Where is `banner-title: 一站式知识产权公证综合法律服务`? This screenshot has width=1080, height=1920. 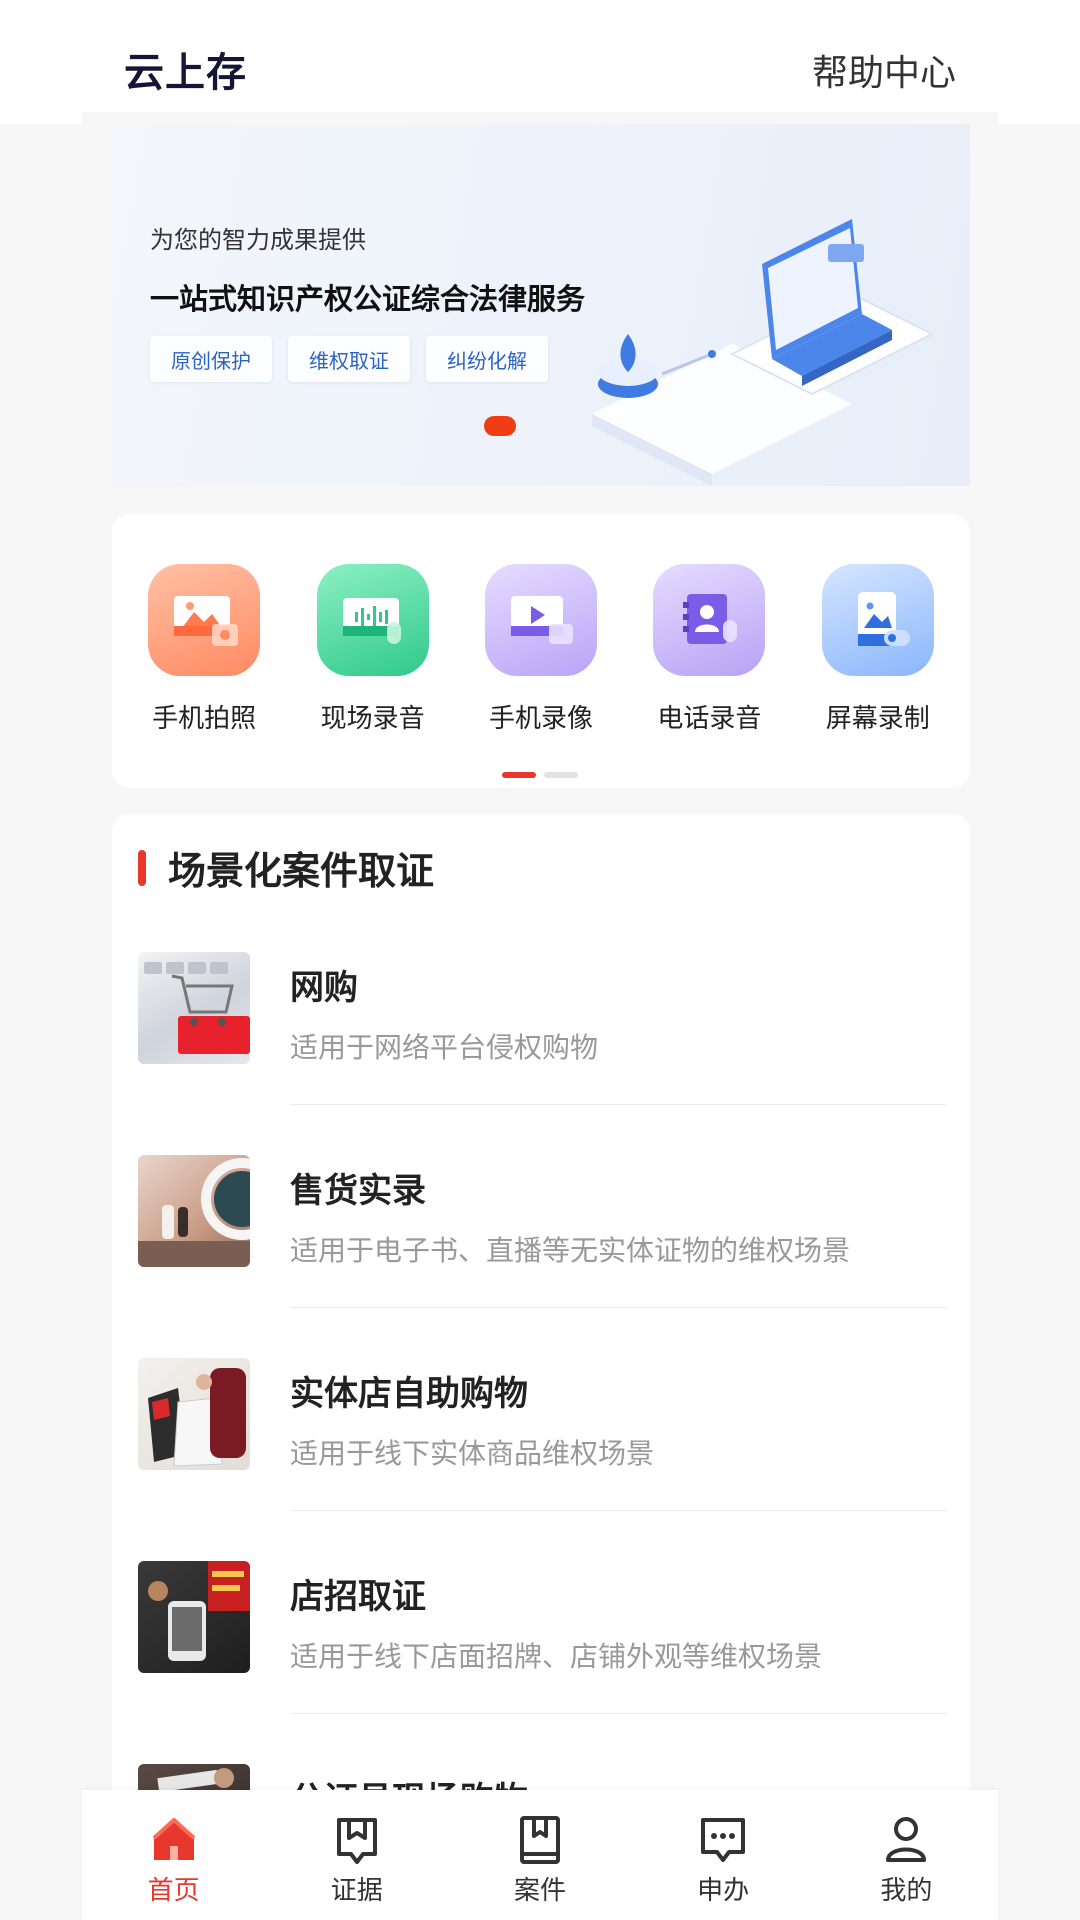
banner-title: 一站式知识产权公证综合法律服务 is located at coordinates (368, 299).